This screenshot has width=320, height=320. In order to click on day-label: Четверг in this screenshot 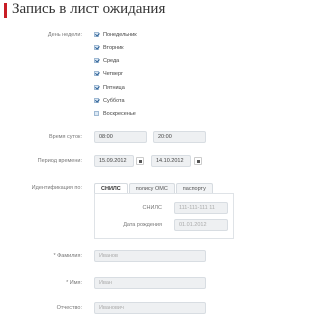, I will do `click(113, 73)`.